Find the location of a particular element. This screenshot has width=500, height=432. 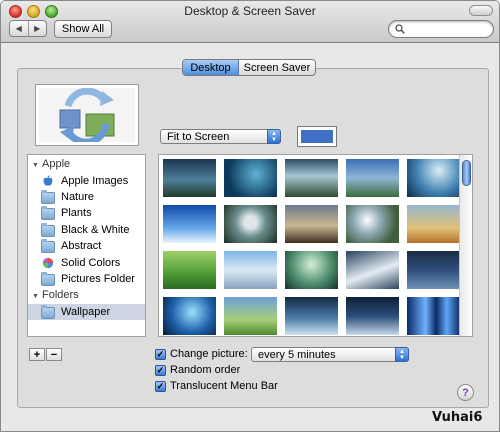

search-input is located at coordinates (448, 29).